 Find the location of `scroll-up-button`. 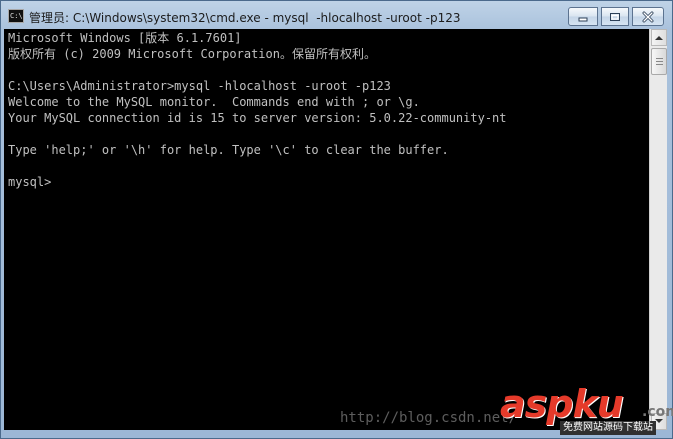

scroll-up-button is located at coordinates (659, 37).